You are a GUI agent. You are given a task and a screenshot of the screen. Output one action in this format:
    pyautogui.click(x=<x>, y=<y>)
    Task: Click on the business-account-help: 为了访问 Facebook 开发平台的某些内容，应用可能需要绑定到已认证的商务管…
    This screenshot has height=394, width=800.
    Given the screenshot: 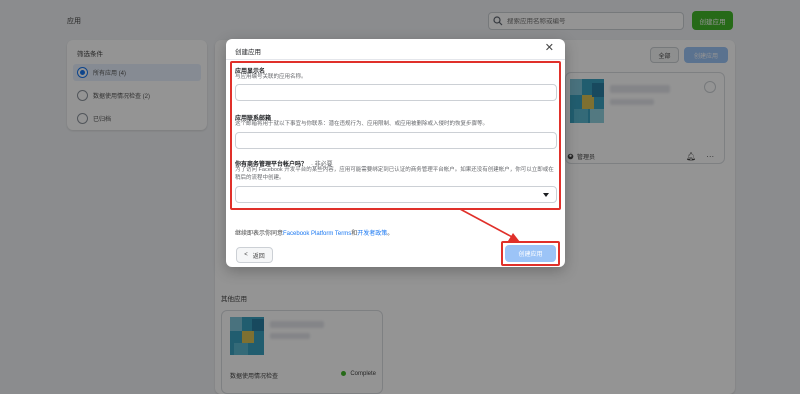 What is the action you would take?
    pyautogui.click(x=394, y=174)
    